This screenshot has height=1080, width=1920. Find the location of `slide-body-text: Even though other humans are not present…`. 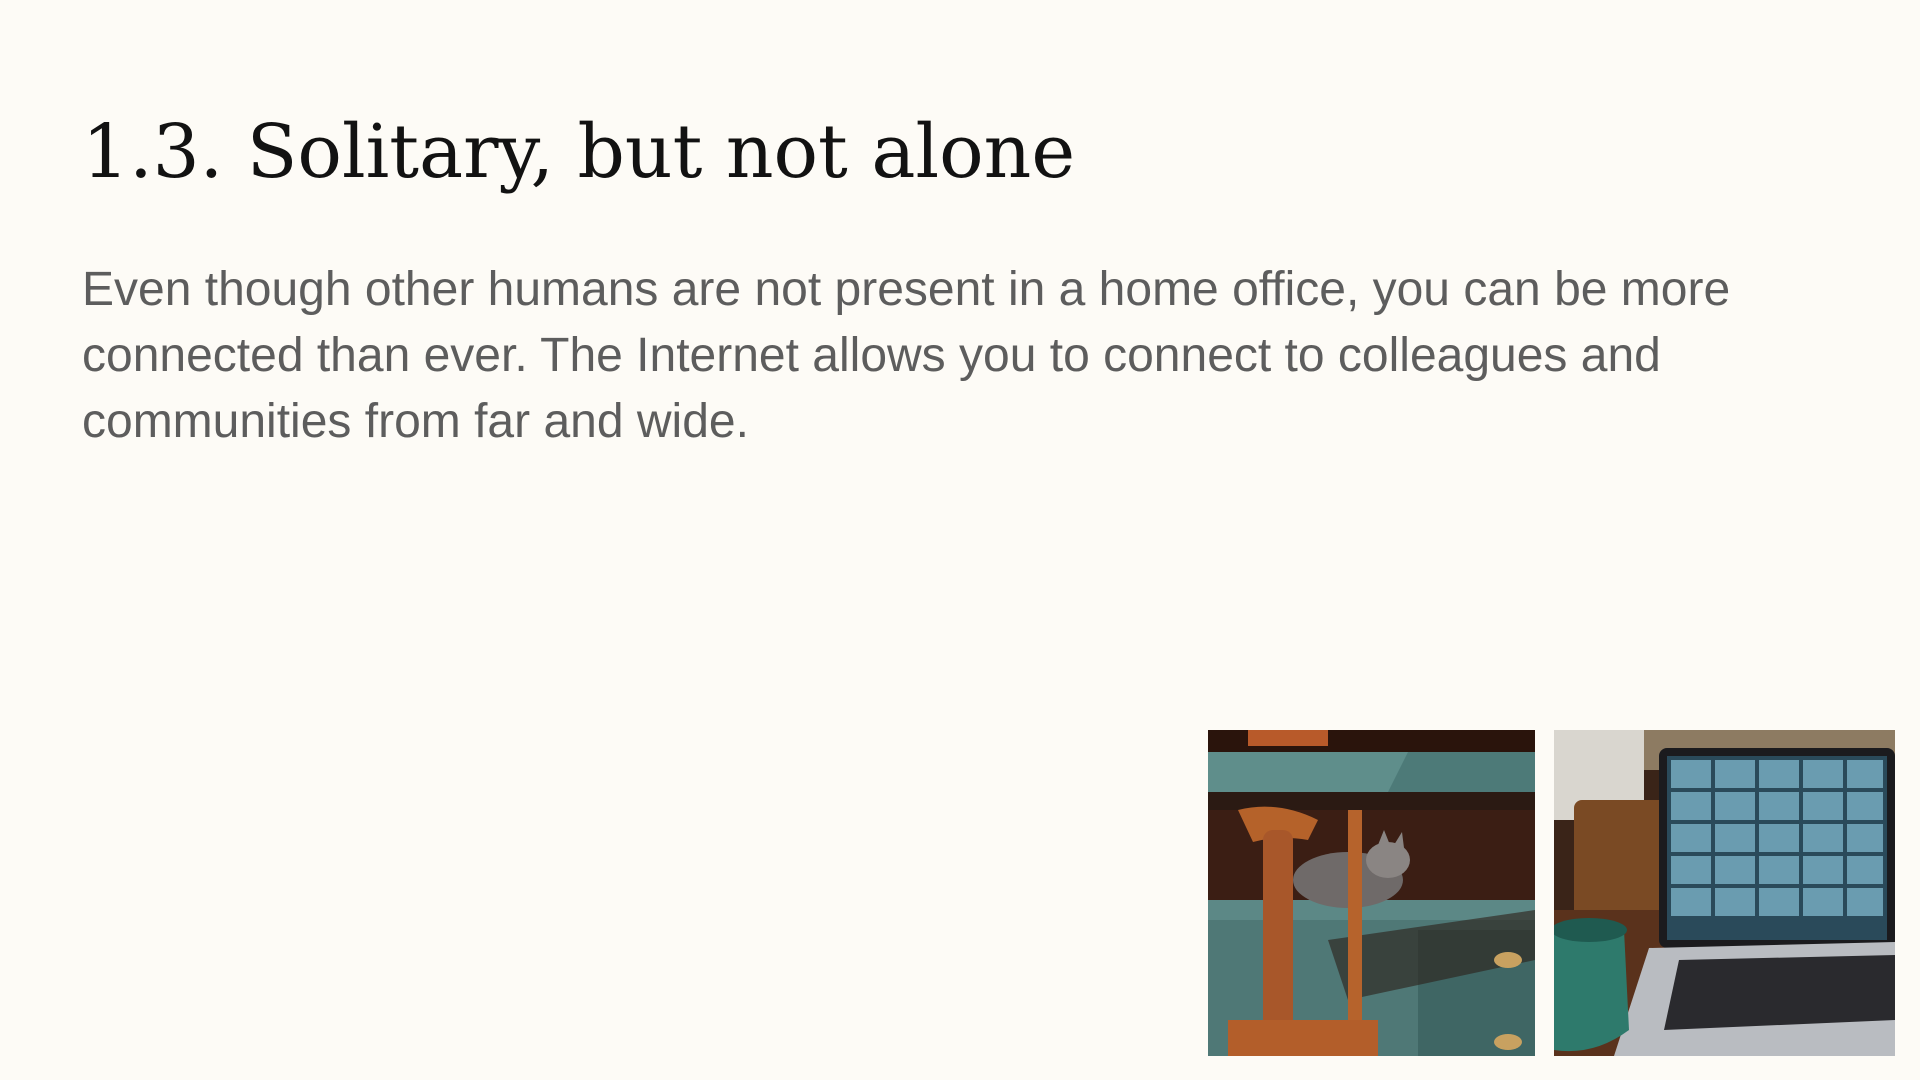

slide-body-text: Even though other humans are not present… is located at coordinates (906, 355).